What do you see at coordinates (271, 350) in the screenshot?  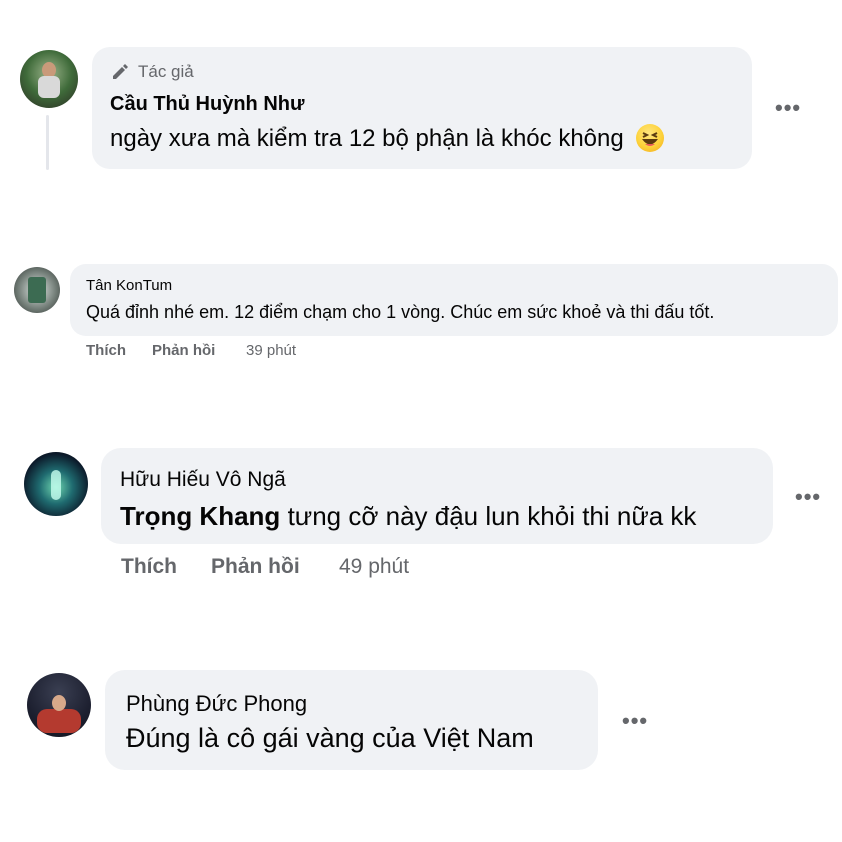 I see `timestamp: 39 phút` at bounding box center [271, 350].